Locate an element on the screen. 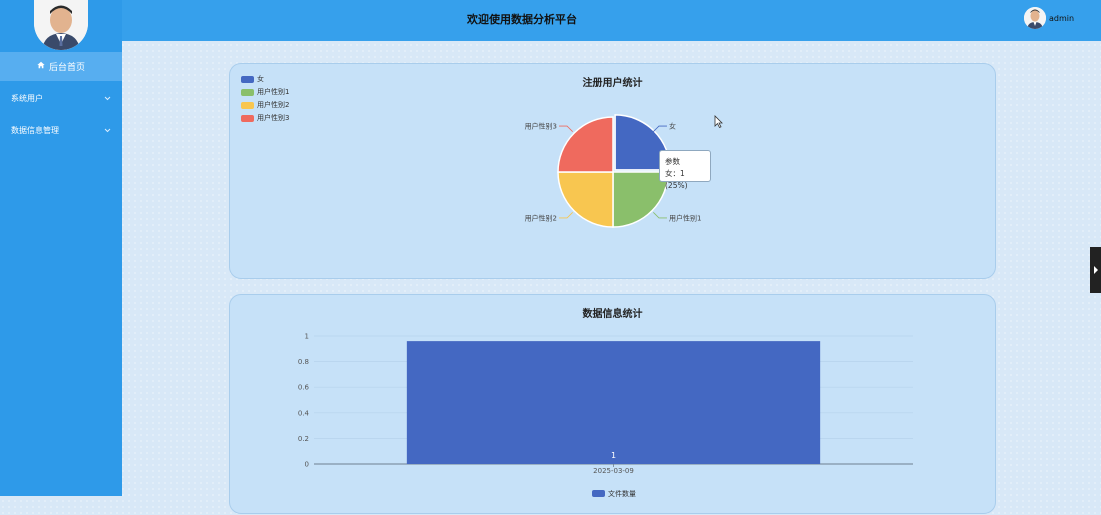 Image resolution: width=1101 pixels, height=515 pixels. sidebar: 后台首页 系统用户 数据信息管理 is located at coordinates (61, 248).